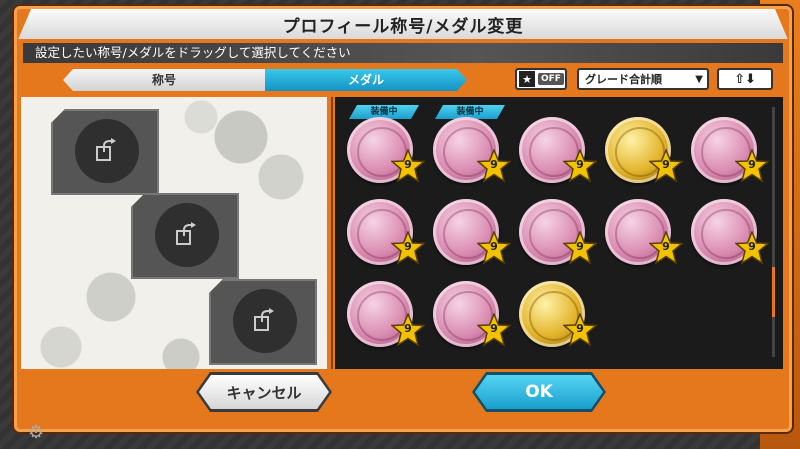  I want to click on sort-dropdown: グレード合計順 ▼, so click(643, 79).